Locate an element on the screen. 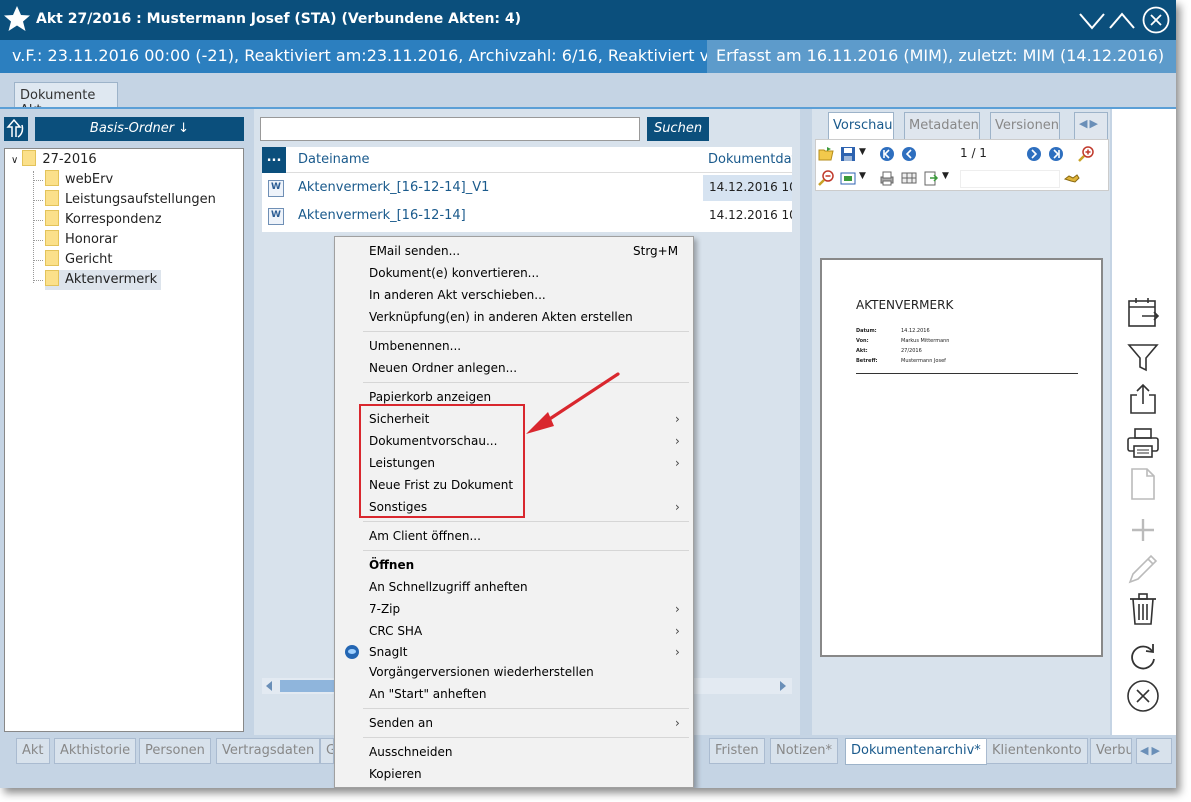 This screenshot has width=1191, height=802. tree-item-korrespondenz: Korrespondenz is located at coordinates (103, 220).